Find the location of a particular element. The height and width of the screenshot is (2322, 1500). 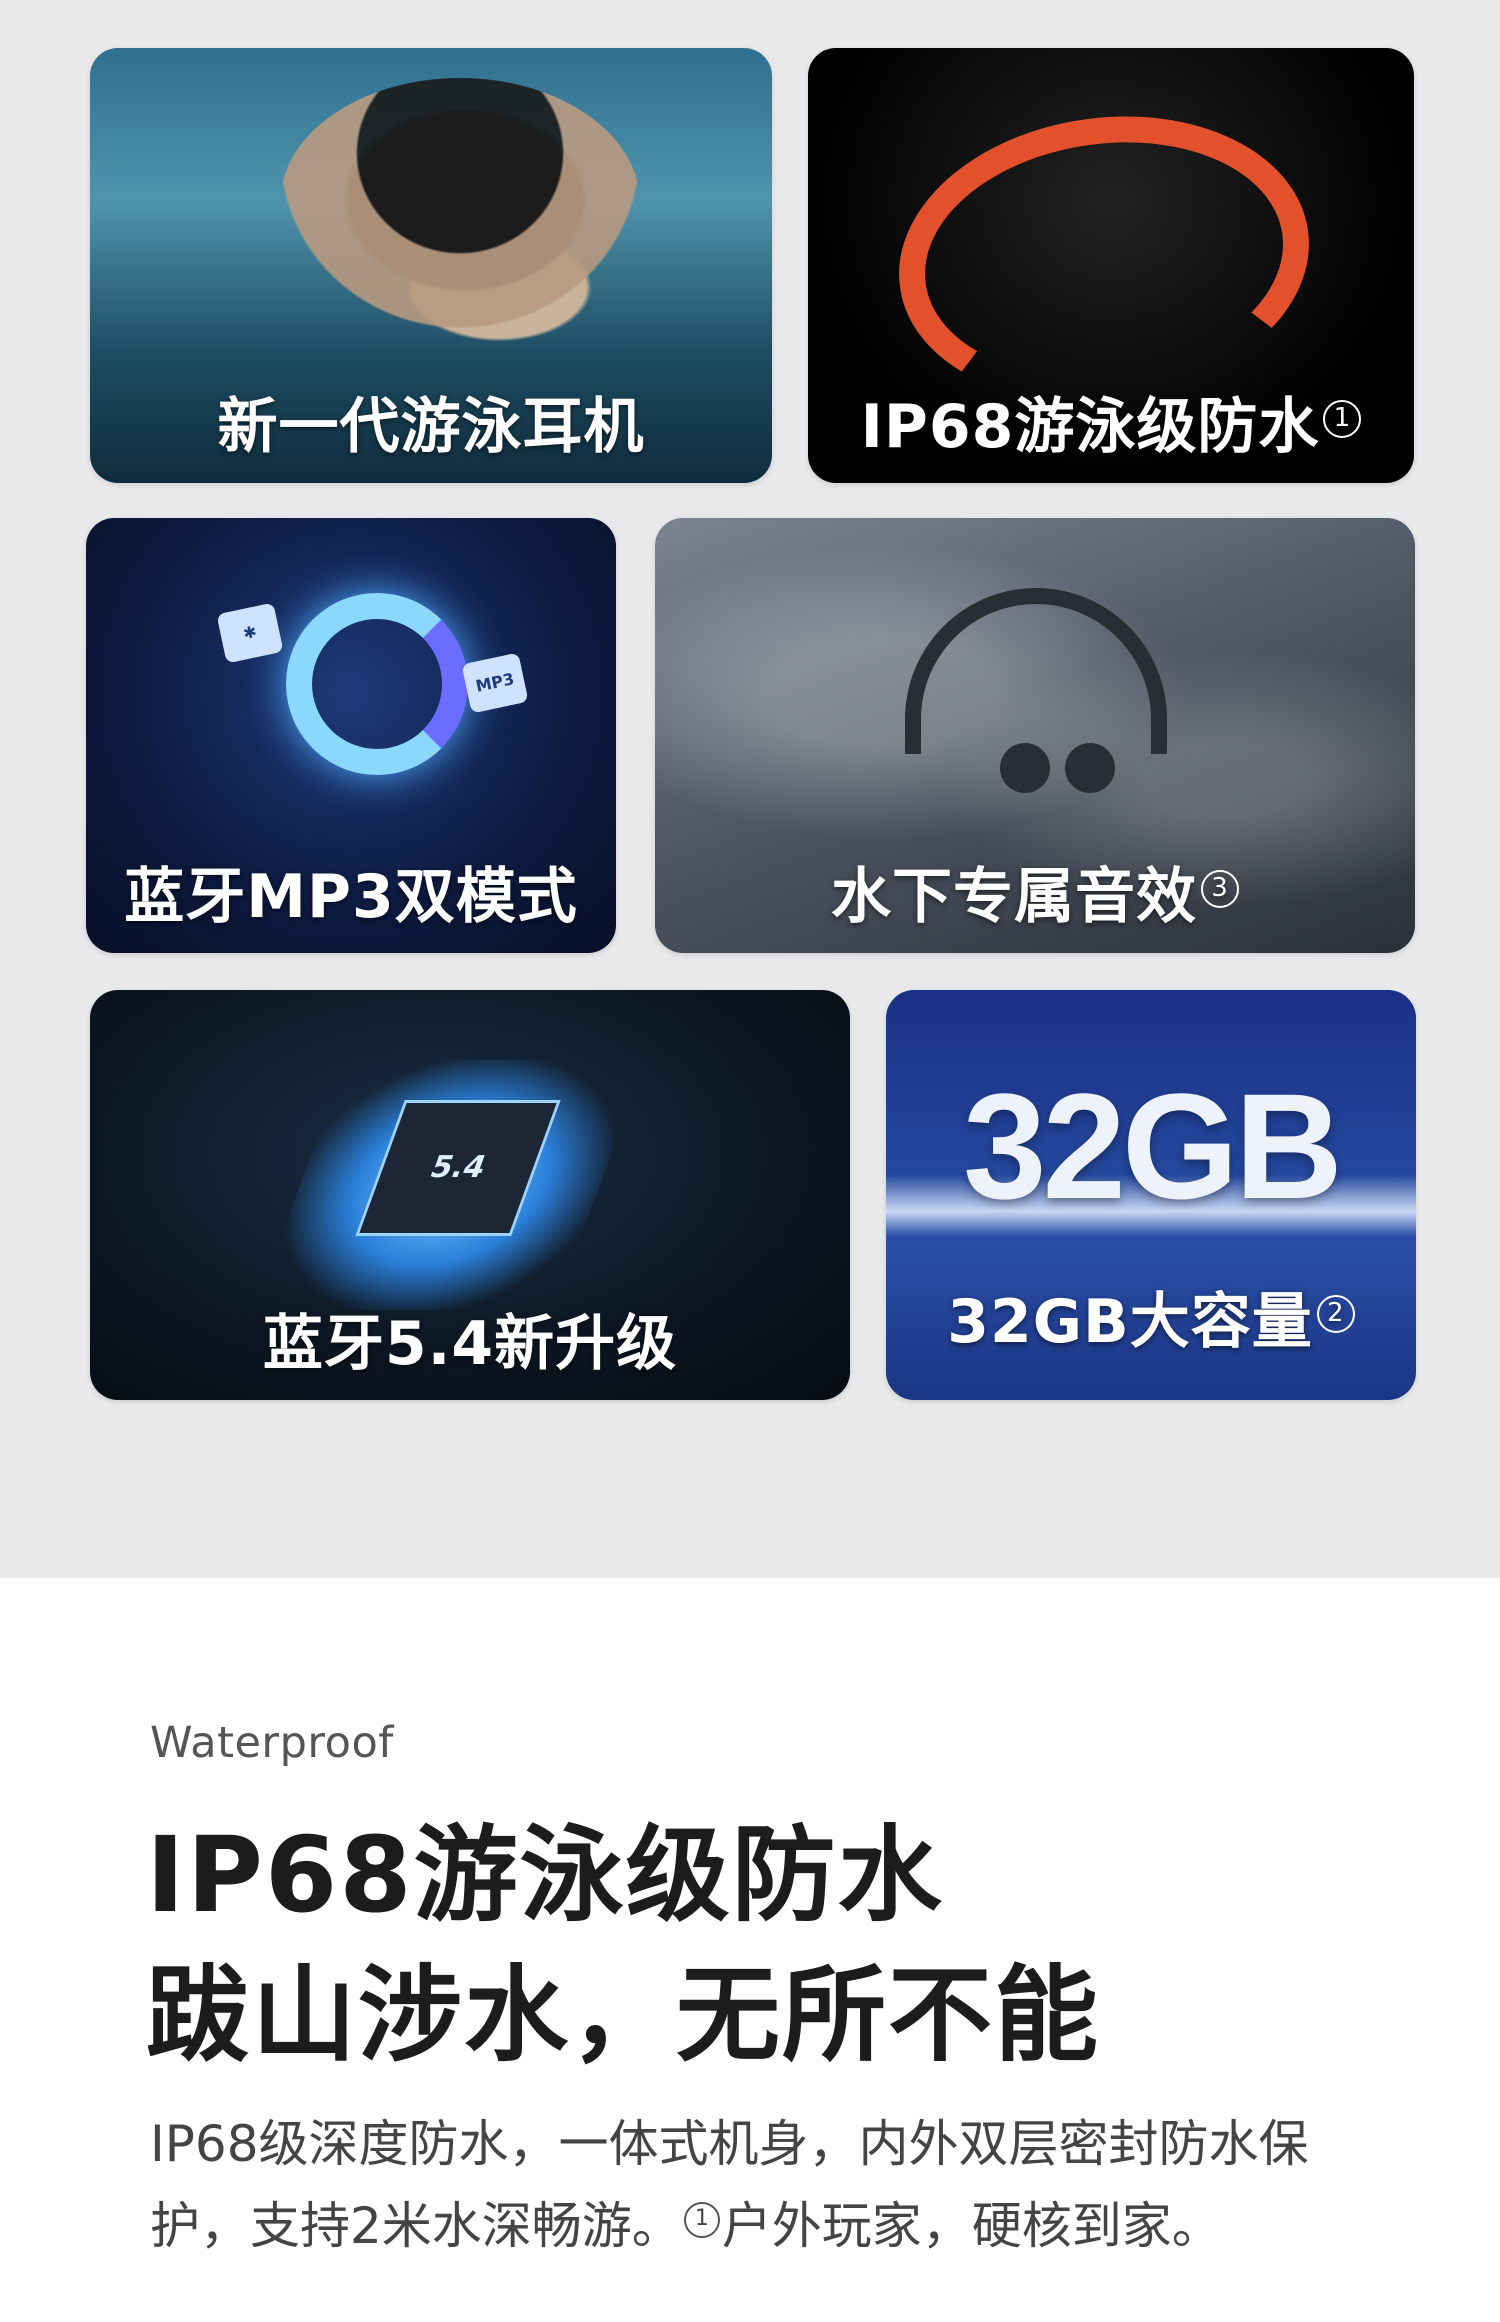

feature-tile-dual-mode: ✱ MP3 蓝牙MP3双模式 is located at coordinates (351, 735).